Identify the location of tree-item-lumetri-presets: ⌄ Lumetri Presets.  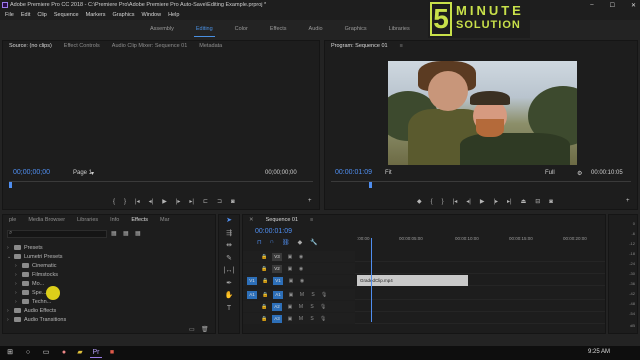
(107, 256).